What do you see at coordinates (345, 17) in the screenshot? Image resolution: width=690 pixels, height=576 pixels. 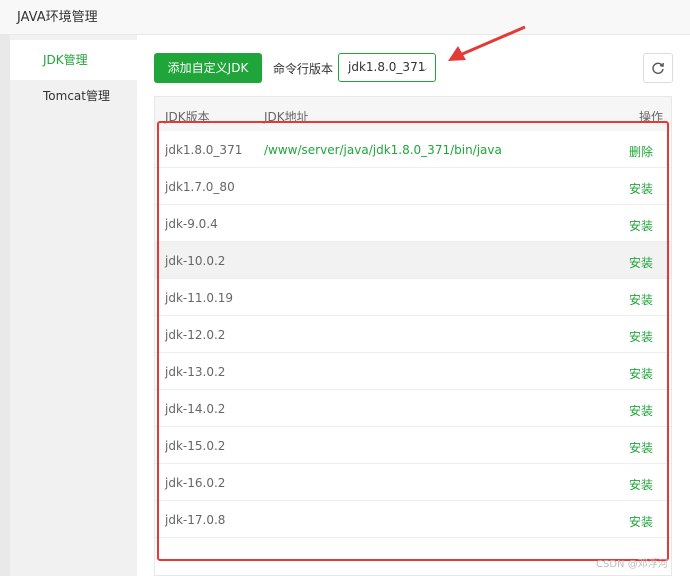 I see `window-title-bar: JAVA环境管理` at bounding box center [345, 17].